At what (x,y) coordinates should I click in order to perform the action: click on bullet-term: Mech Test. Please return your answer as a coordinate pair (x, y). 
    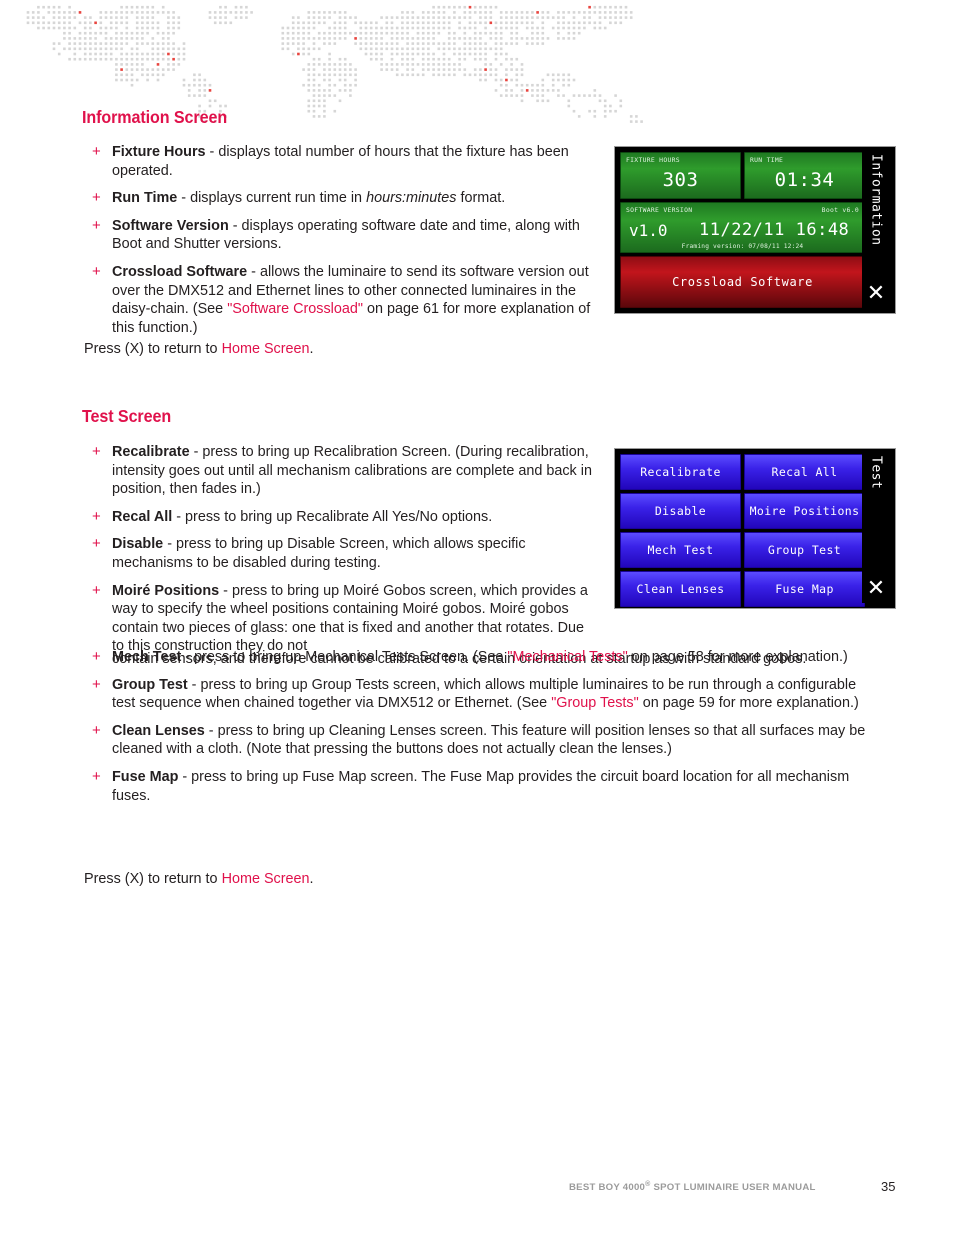
    Looking at the image, I should click on (147, 657).